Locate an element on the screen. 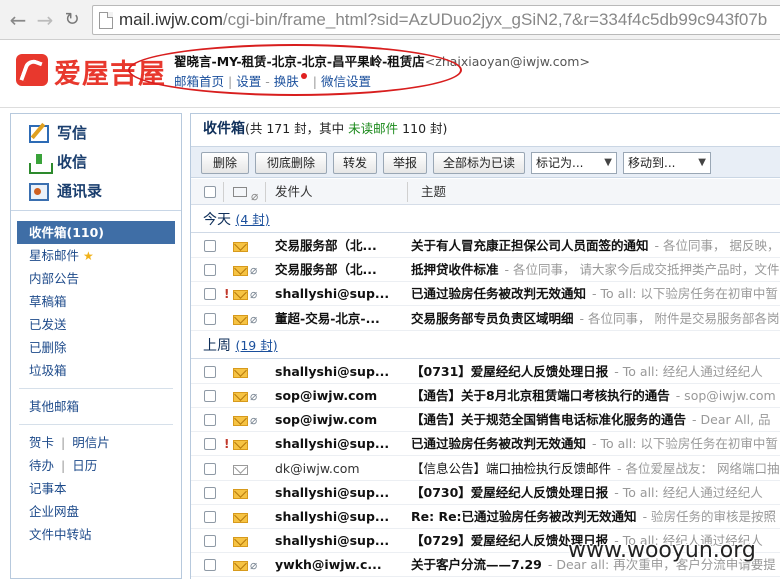 The width and height of the screenshot is (780, 579). row-preview: - Dear All, 品 is located at coordinates (731, 420).